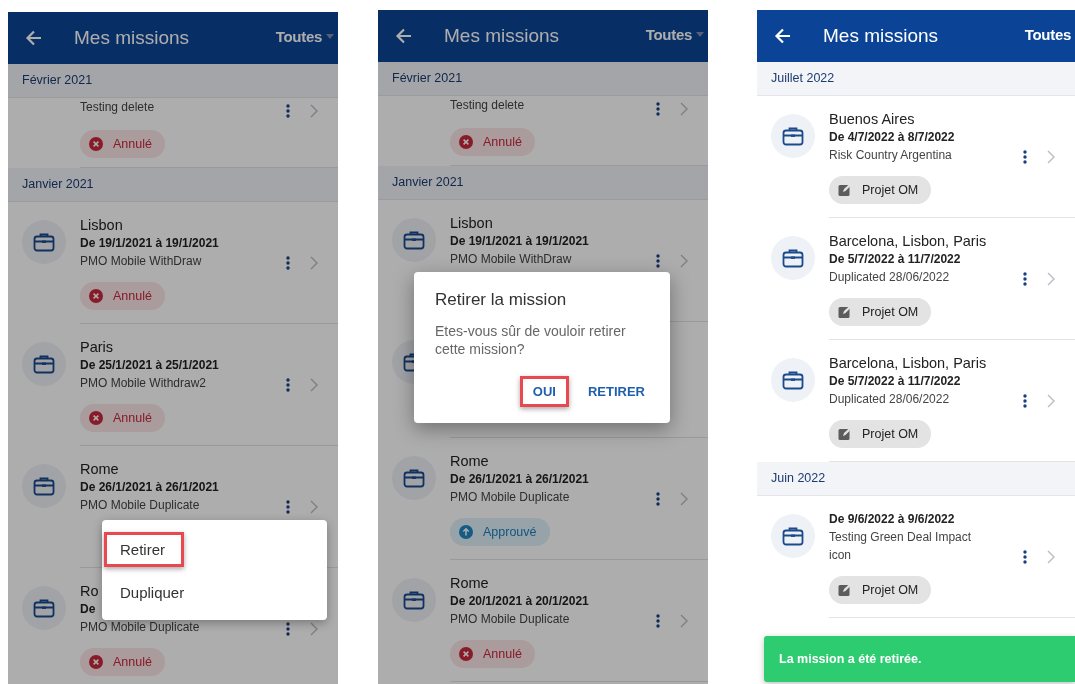 This screenshot has width=1075, height=684. I want to click on dialog-message: Etes-vous sûr de vouloir retirer cette mission?, so click(531, 340).